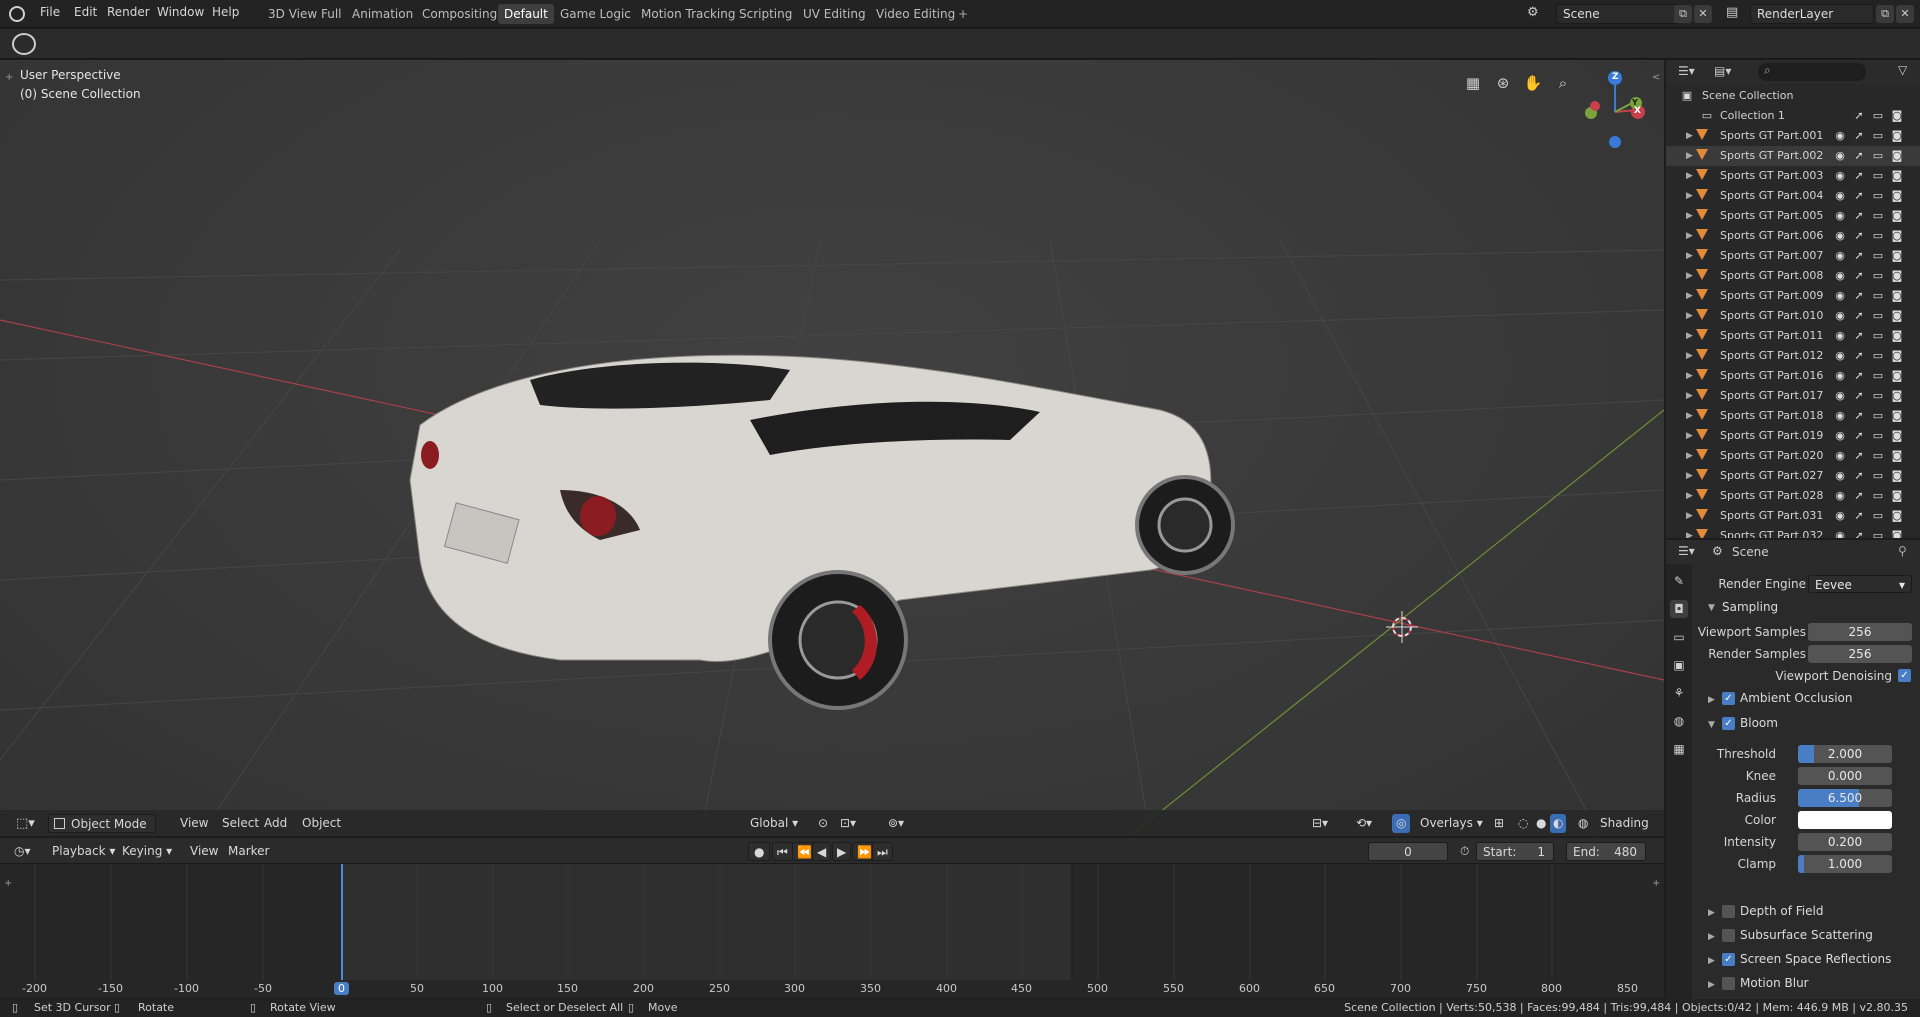 Image resolution: width=1920 pixels, height=1017 pixels. Describe the element at coordinates (1793, 476) in the screenshot. I see `outliner-object-row: ▶ Sports GT Part.027 ◉ ➚ ▭ ◙` at that location.